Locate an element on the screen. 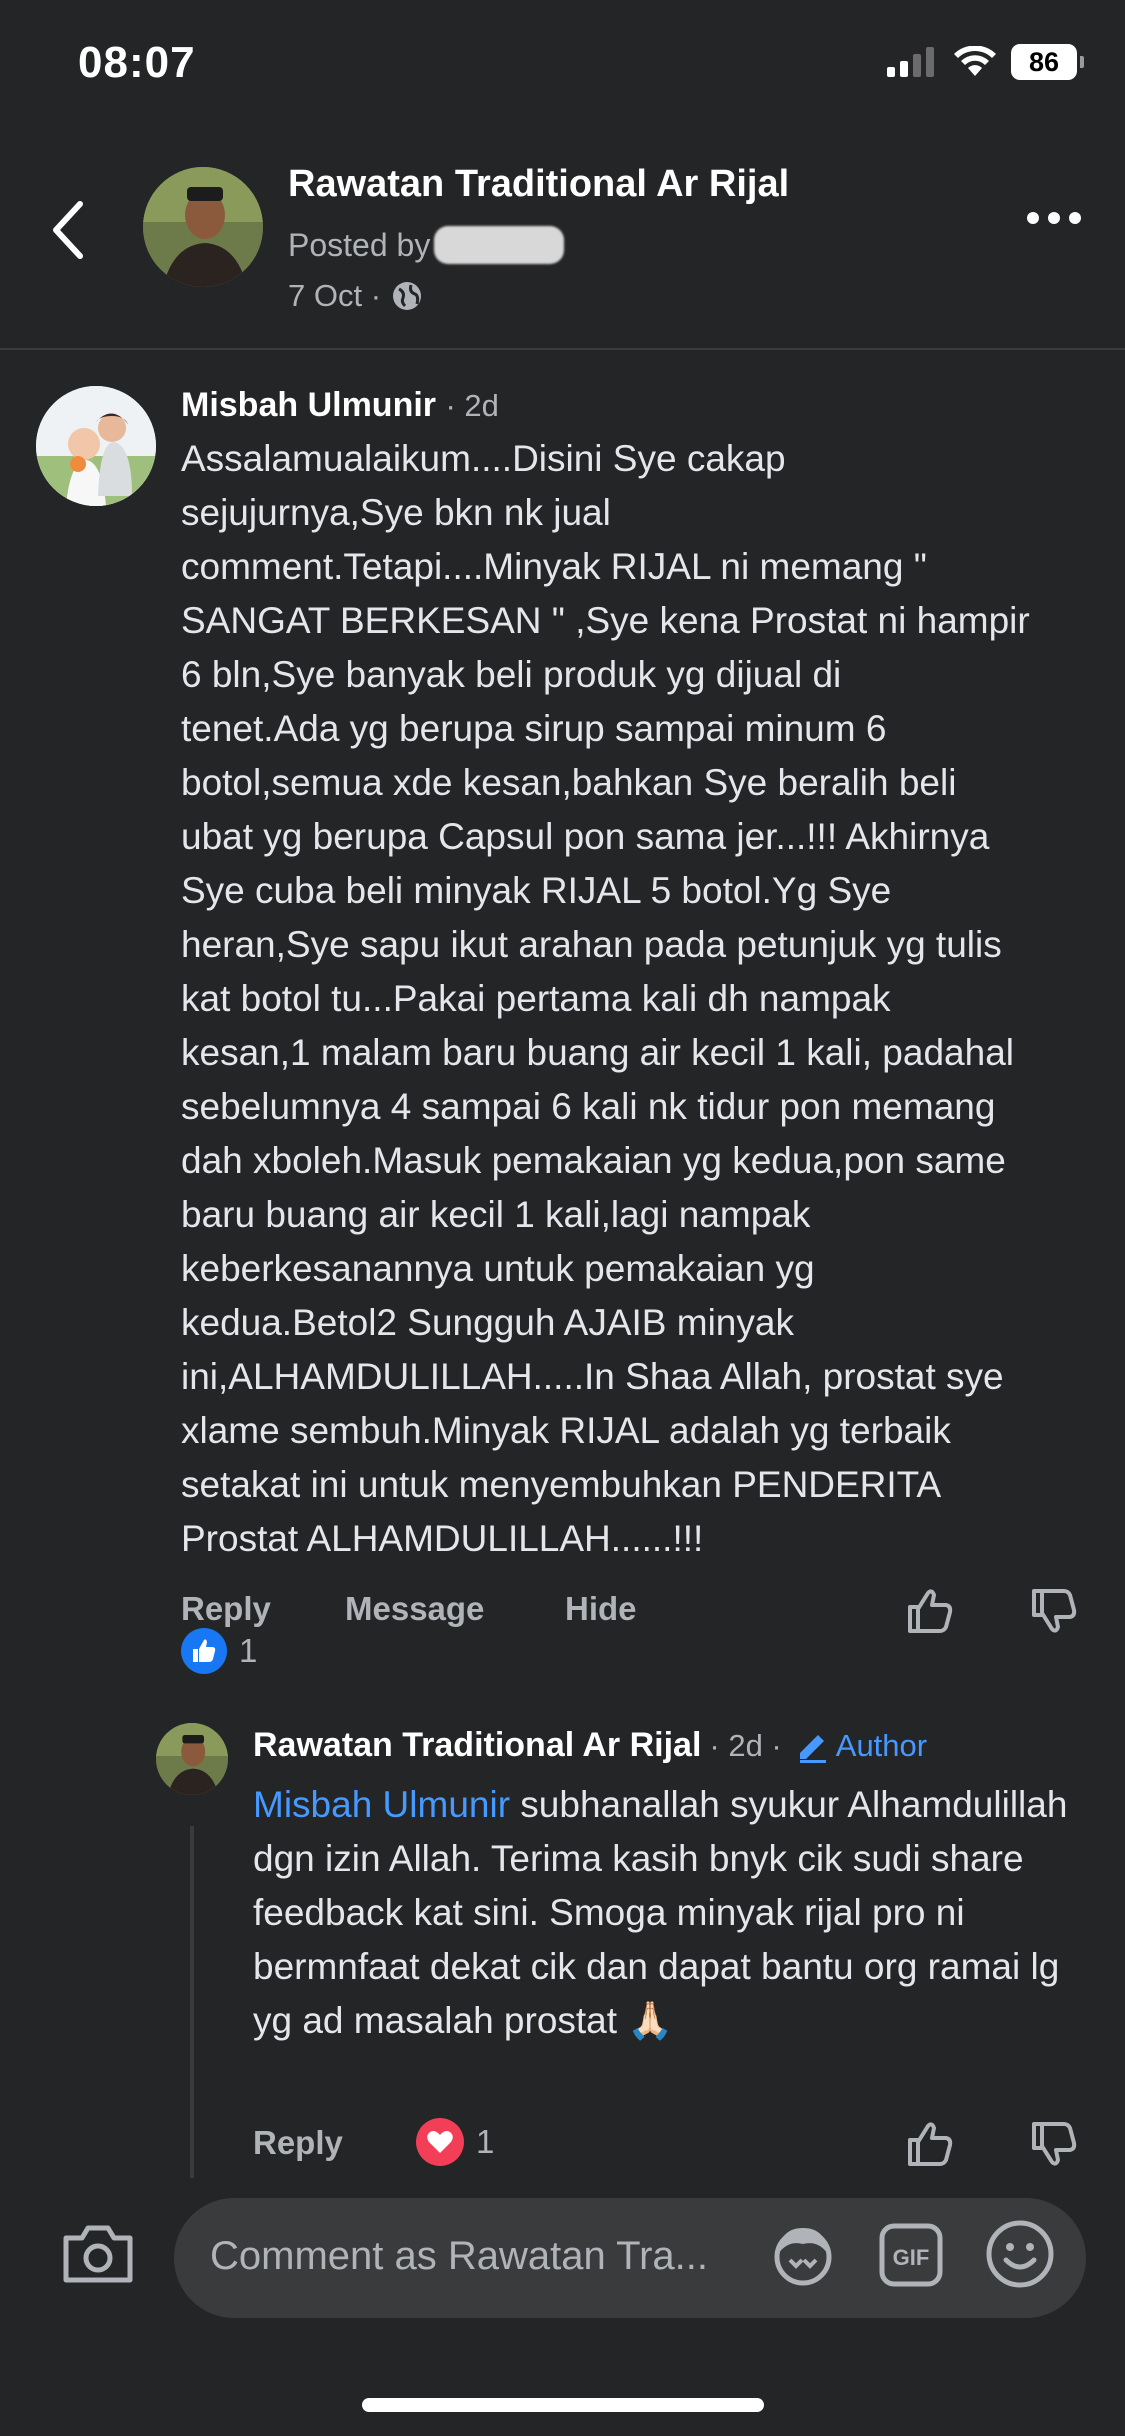 This screenshot has height=2436, width=1125. post-date: 7 Oct · is located at coordinates (335, 295).